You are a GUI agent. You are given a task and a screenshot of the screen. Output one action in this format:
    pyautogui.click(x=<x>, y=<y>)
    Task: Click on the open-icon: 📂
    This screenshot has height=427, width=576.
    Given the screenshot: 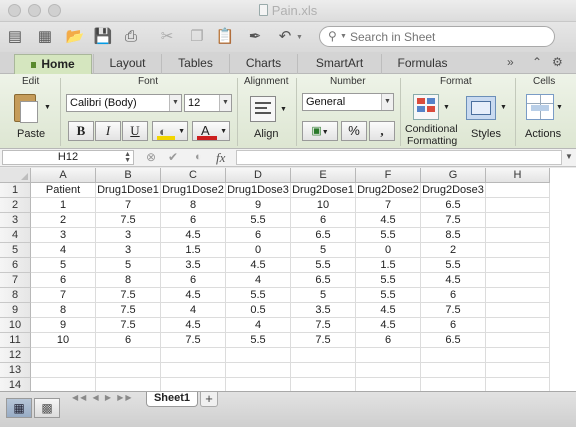 What is the action you would take?
    pyautogui.click(x=75, y=37)
    